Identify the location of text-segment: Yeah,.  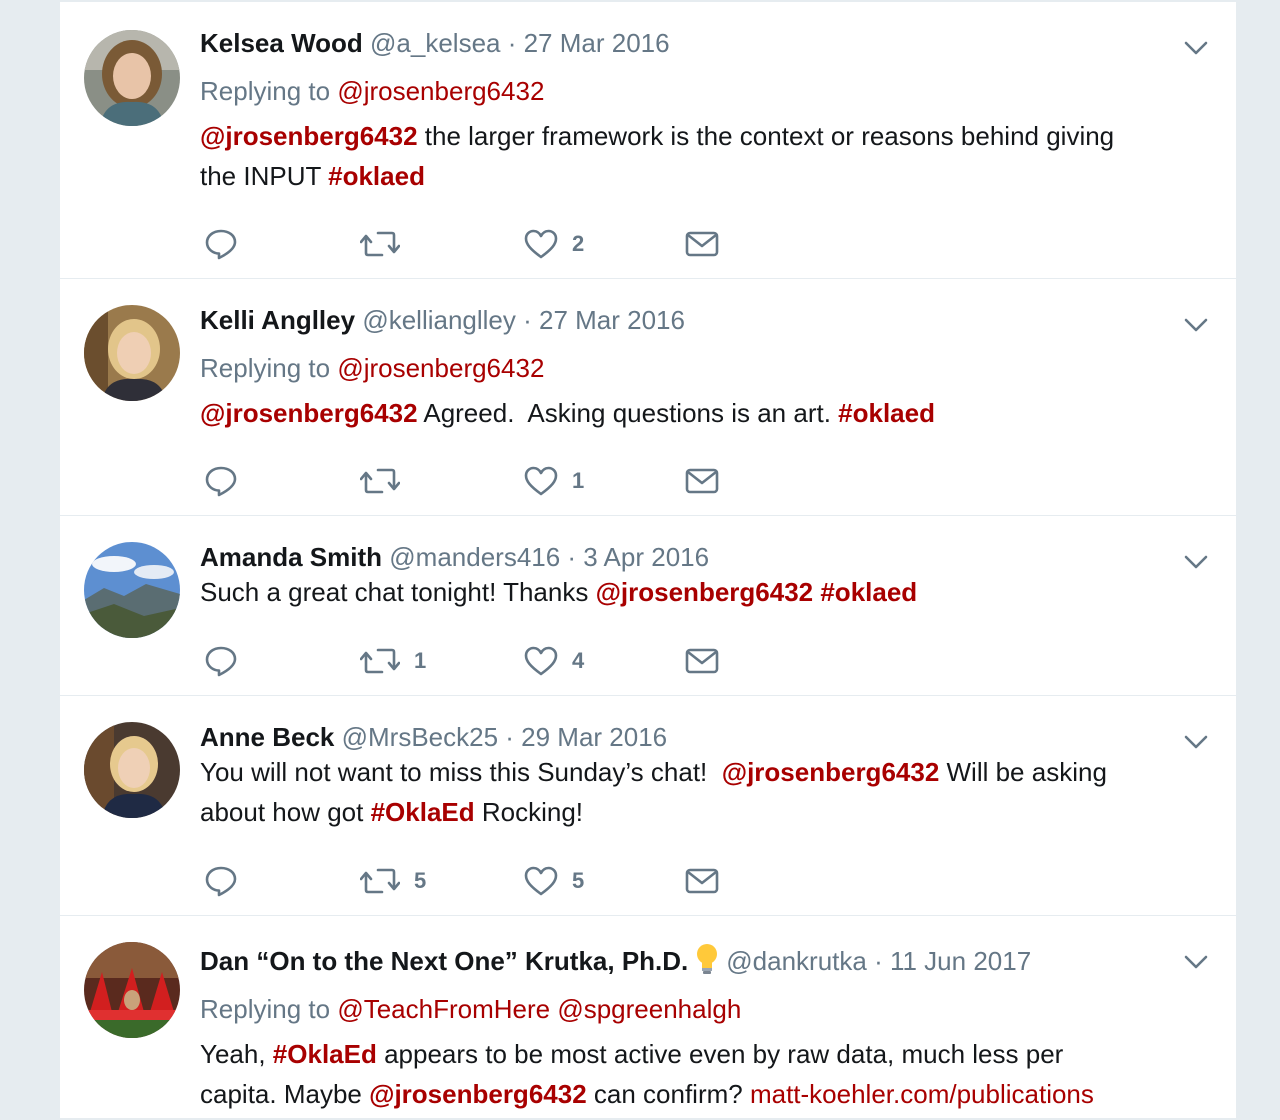
(236, 1054).